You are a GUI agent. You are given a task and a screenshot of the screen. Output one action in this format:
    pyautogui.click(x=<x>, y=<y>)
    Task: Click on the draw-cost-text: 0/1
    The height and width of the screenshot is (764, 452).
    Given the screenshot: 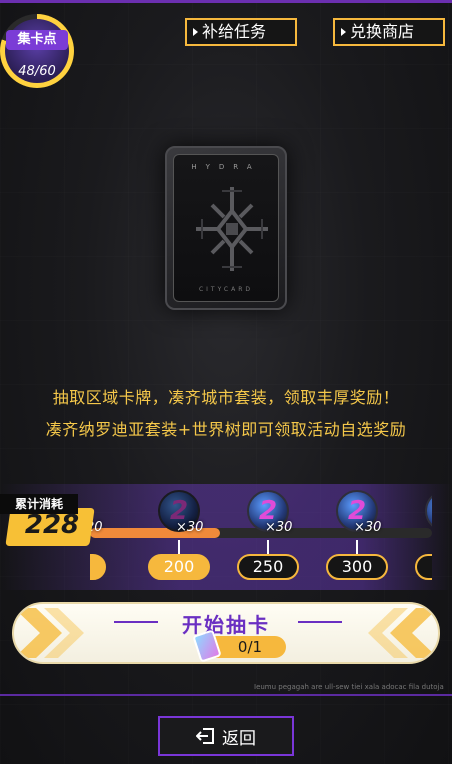 What is the action you would take?
    pyautogui.click(x=250, y=647)
    